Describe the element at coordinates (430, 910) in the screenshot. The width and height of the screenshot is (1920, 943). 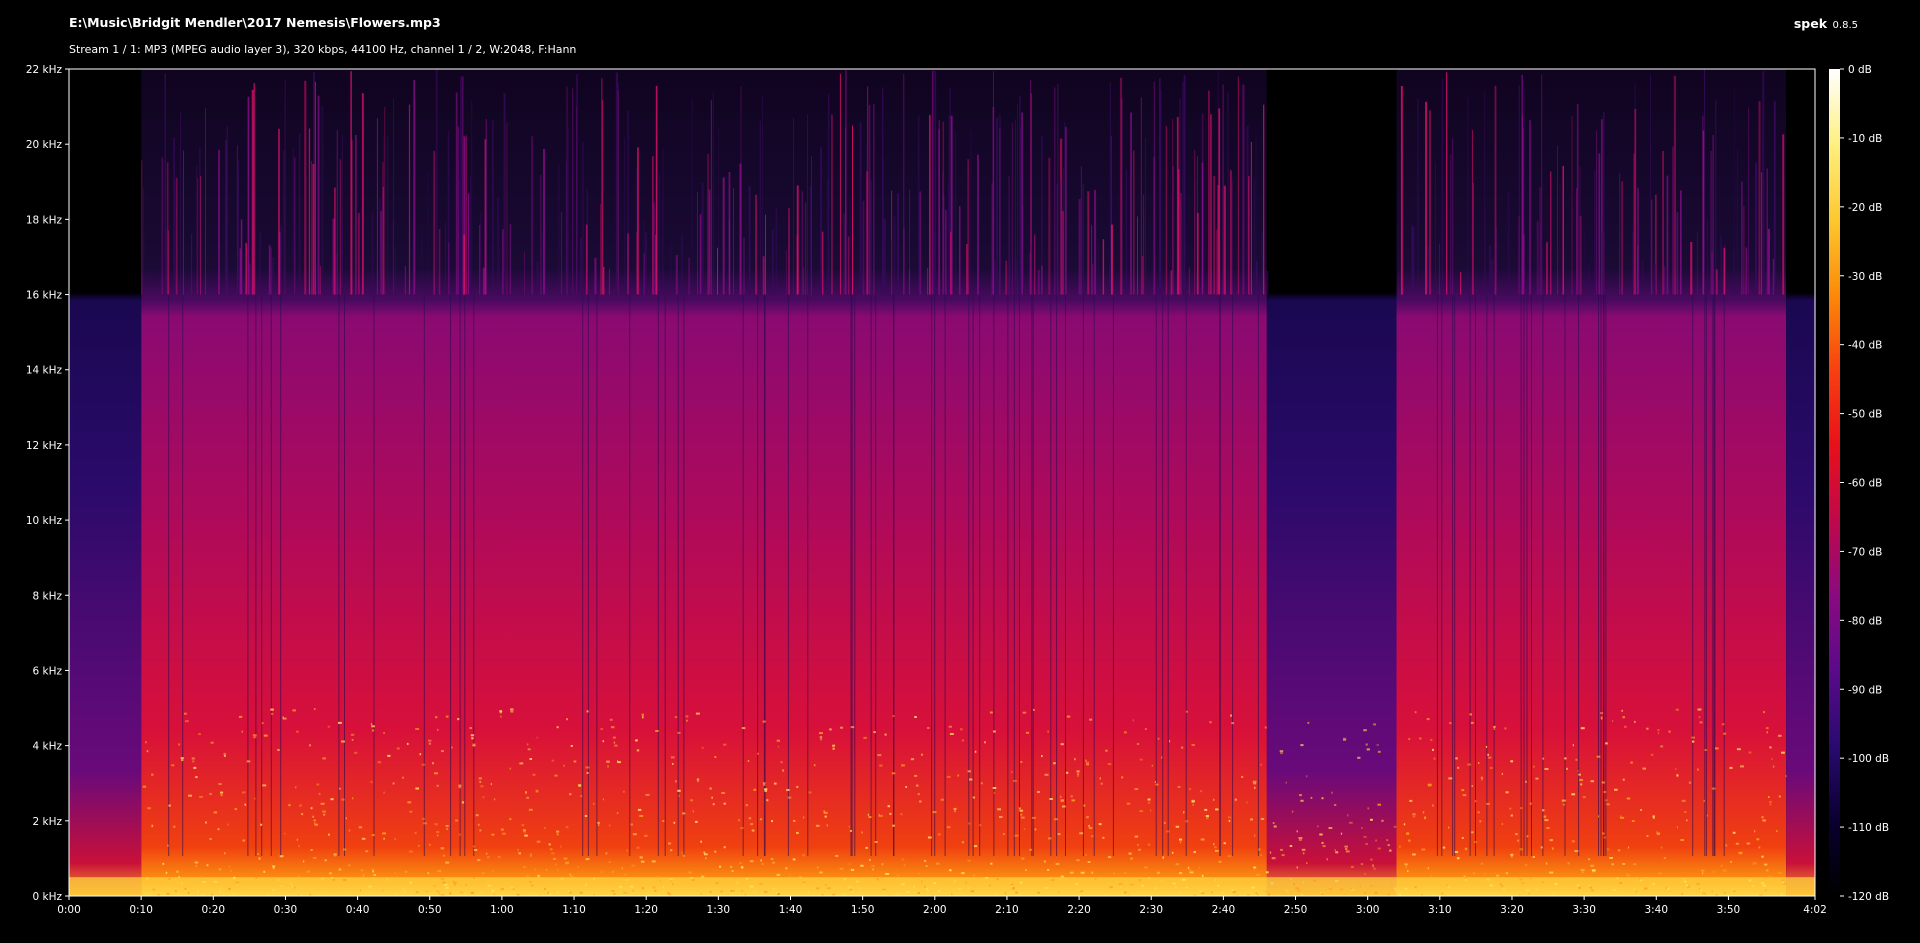
I see `time-tick-label: 0:50` at that location.